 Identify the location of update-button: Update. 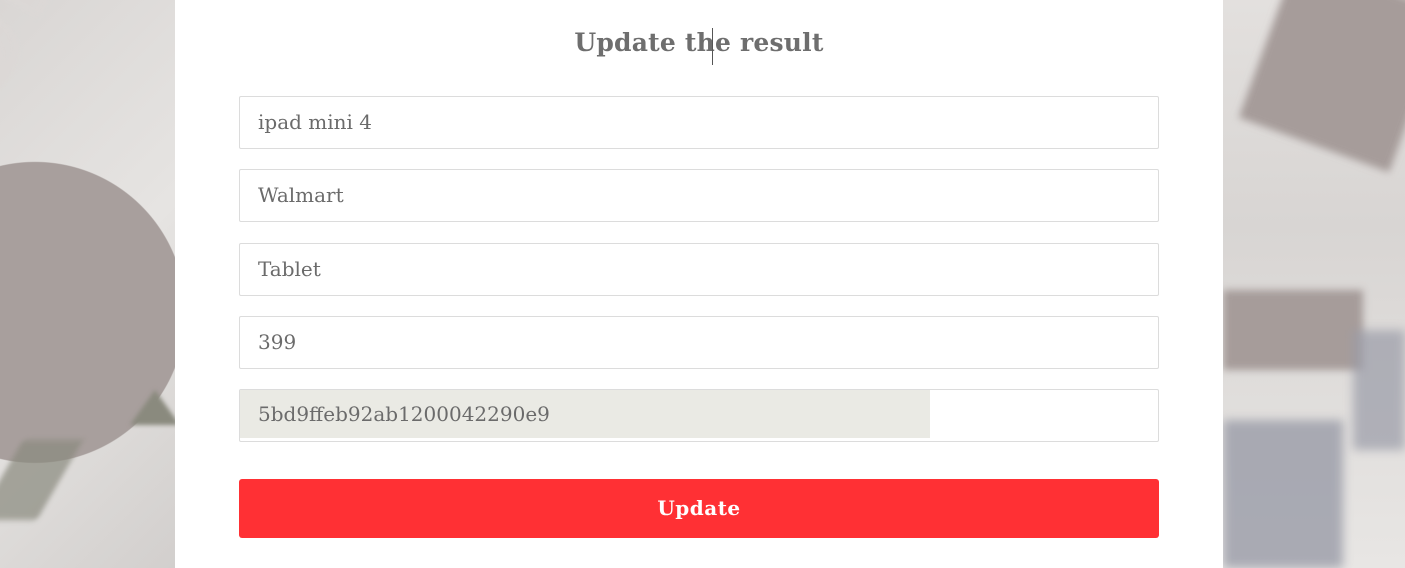
(699, 508).